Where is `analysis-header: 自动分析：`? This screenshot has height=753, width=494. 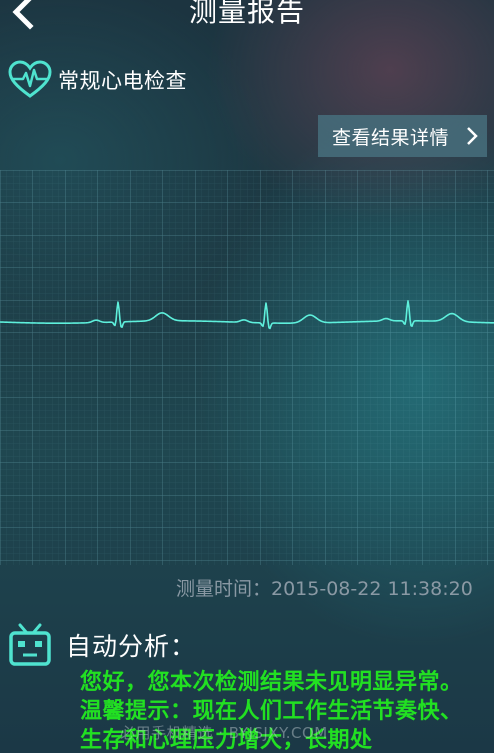 analysis-header: 自动分析： is located at coordinates (102, 645).